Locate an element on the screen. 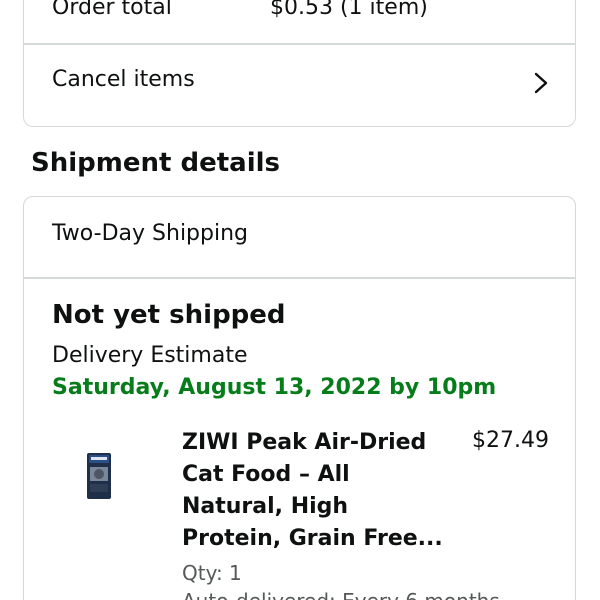 The height and width of the screenshot is (600, 600). auto-delivery-info: Auto-delivered: Every 6 months is located at coordinates (341, 594).